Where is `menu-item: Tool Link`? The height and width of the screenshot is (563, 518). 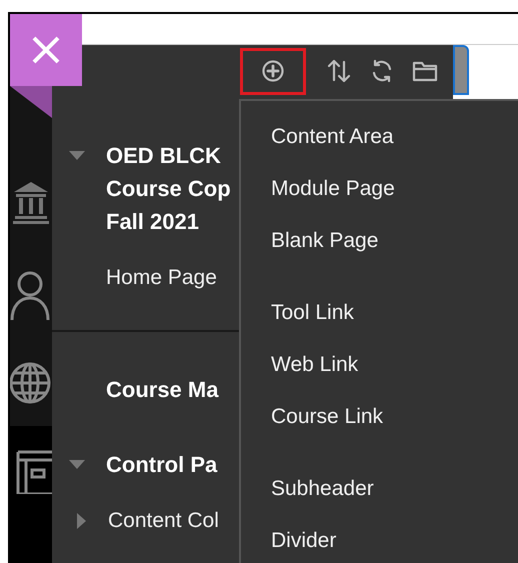 menu-item: Tool Link is located at coordinates (394, 313).